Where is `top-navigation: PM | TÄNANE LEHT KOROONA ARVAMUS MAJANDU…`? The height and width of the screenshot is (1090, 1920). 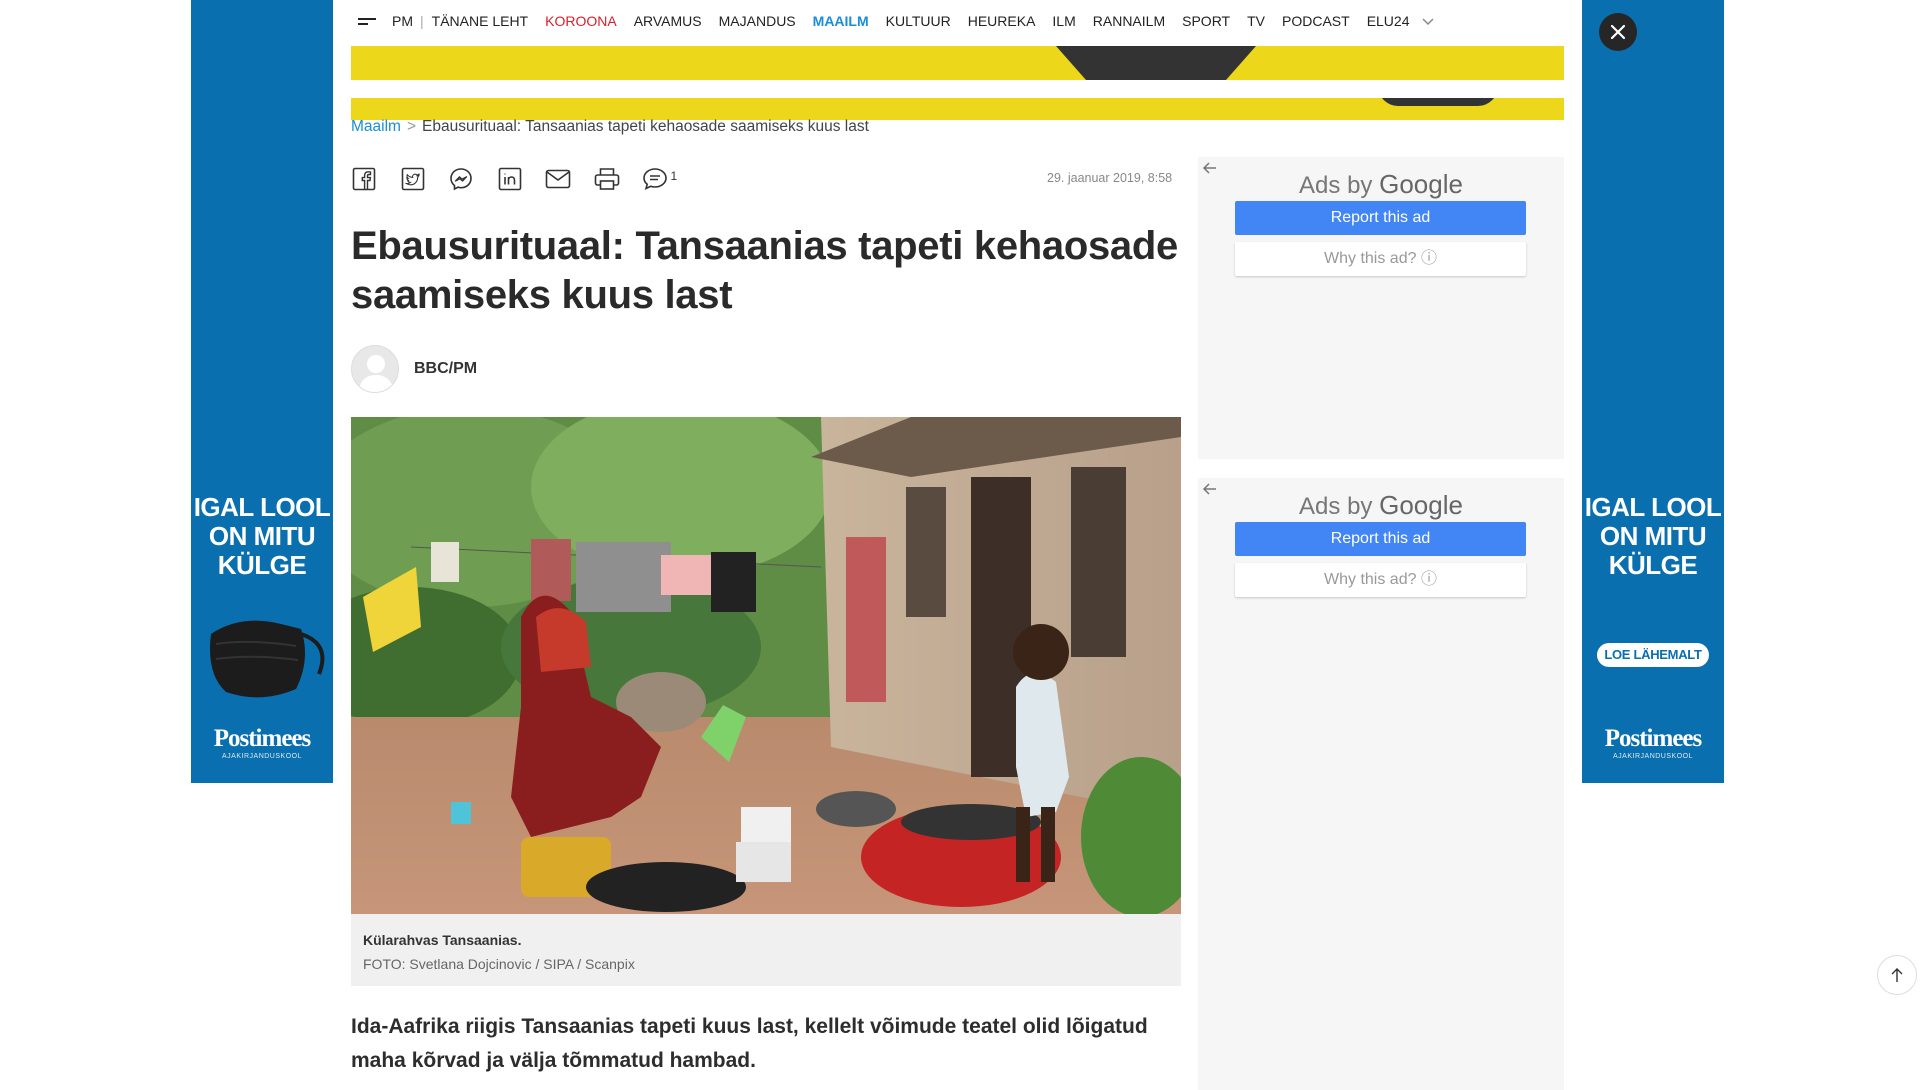
top-navigation: PM | TÄNANE LEHT KOROONA ARVAMUS MAJANDU… is located at coordinates (957, 21).